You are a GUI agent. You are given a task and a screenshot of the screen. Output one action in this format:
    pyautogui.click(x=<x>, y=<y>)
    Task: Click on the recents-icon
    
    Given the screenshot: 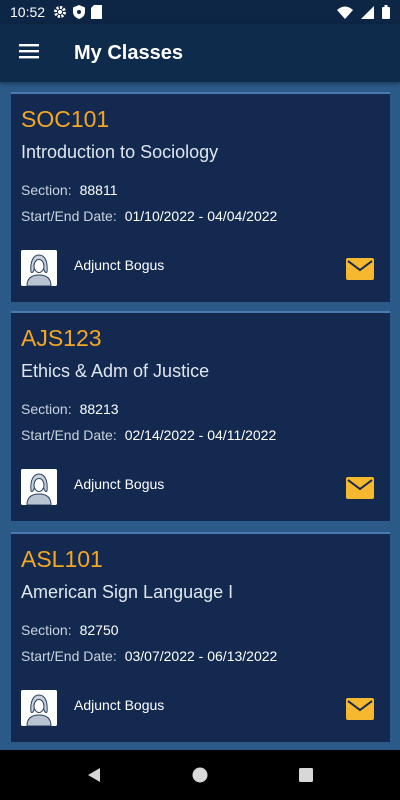 What is the action you would take?
    pyautogui.click(x=306, y=775)
    